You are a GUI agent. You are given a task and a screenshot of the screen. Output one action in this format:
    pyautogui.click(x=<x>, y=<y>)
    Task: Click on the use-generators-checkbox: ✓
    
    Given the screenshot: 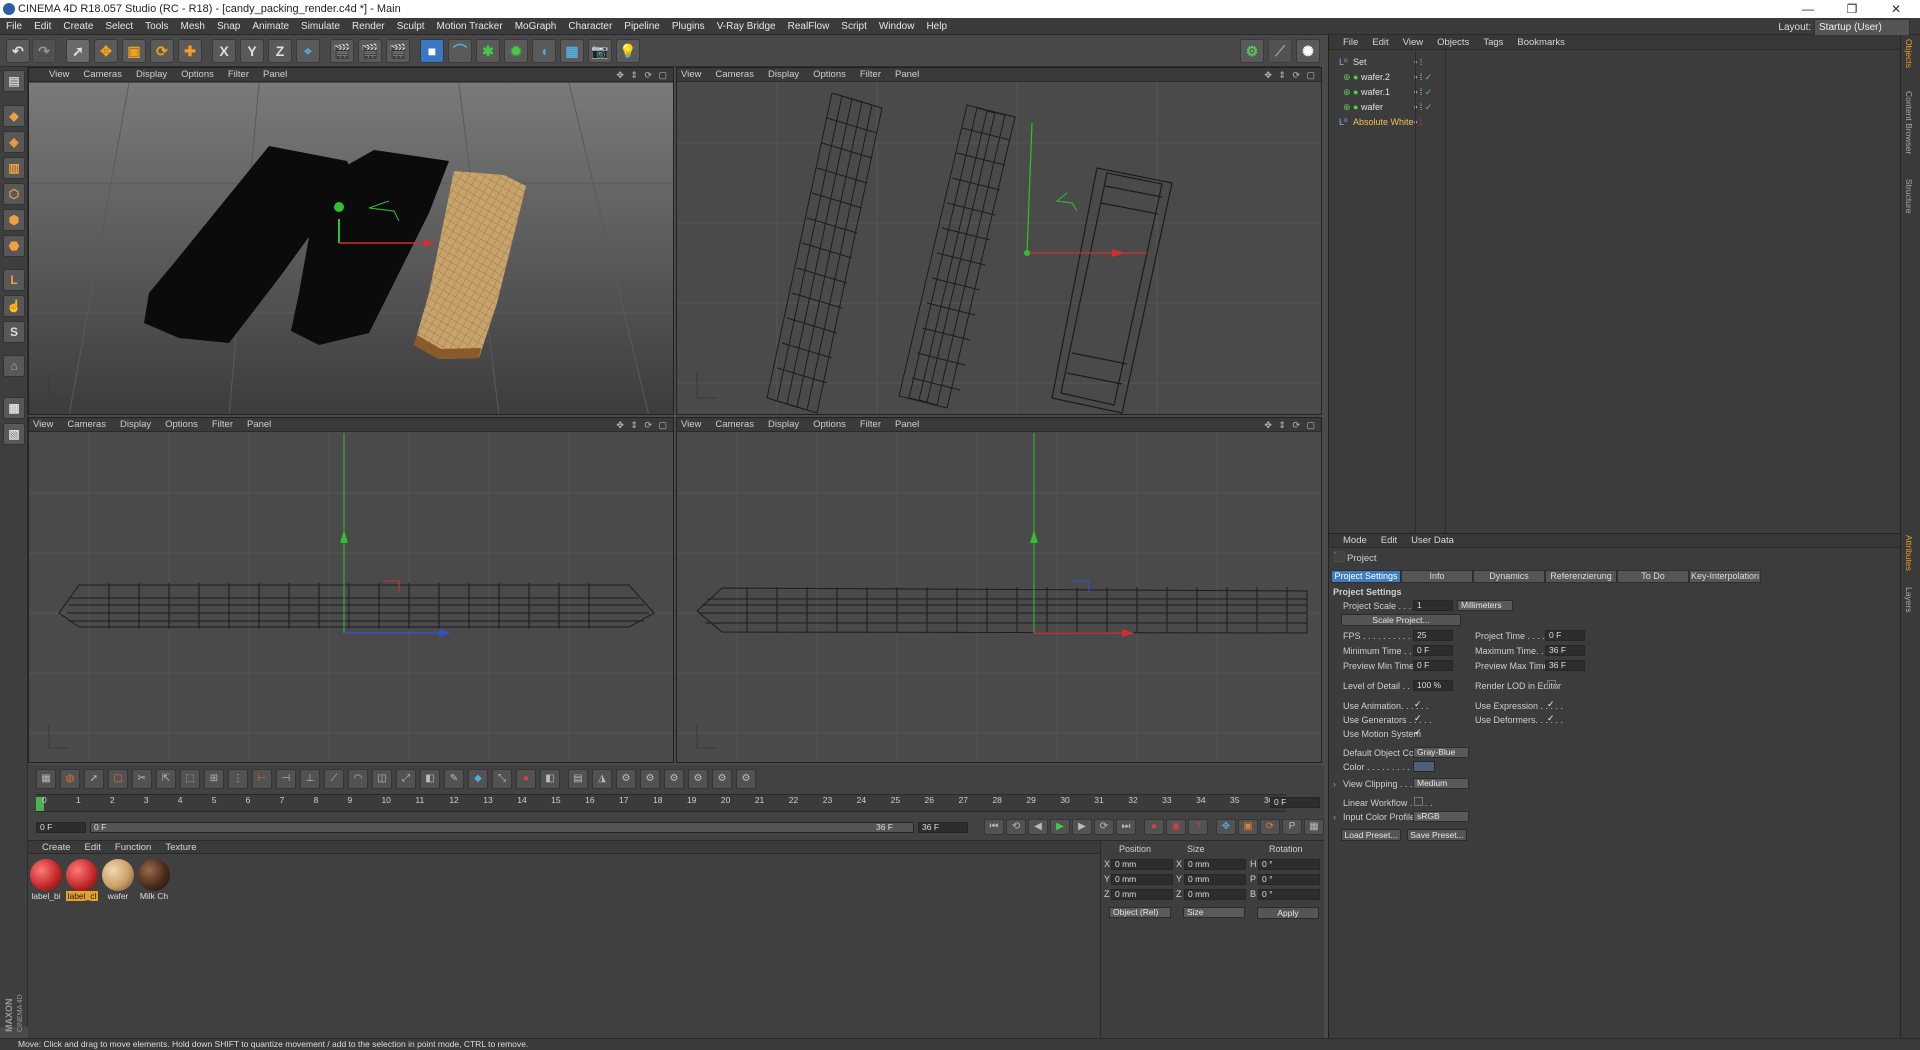 What is the action you would take?
    pyautogui.click(x=1418, y=718)
    